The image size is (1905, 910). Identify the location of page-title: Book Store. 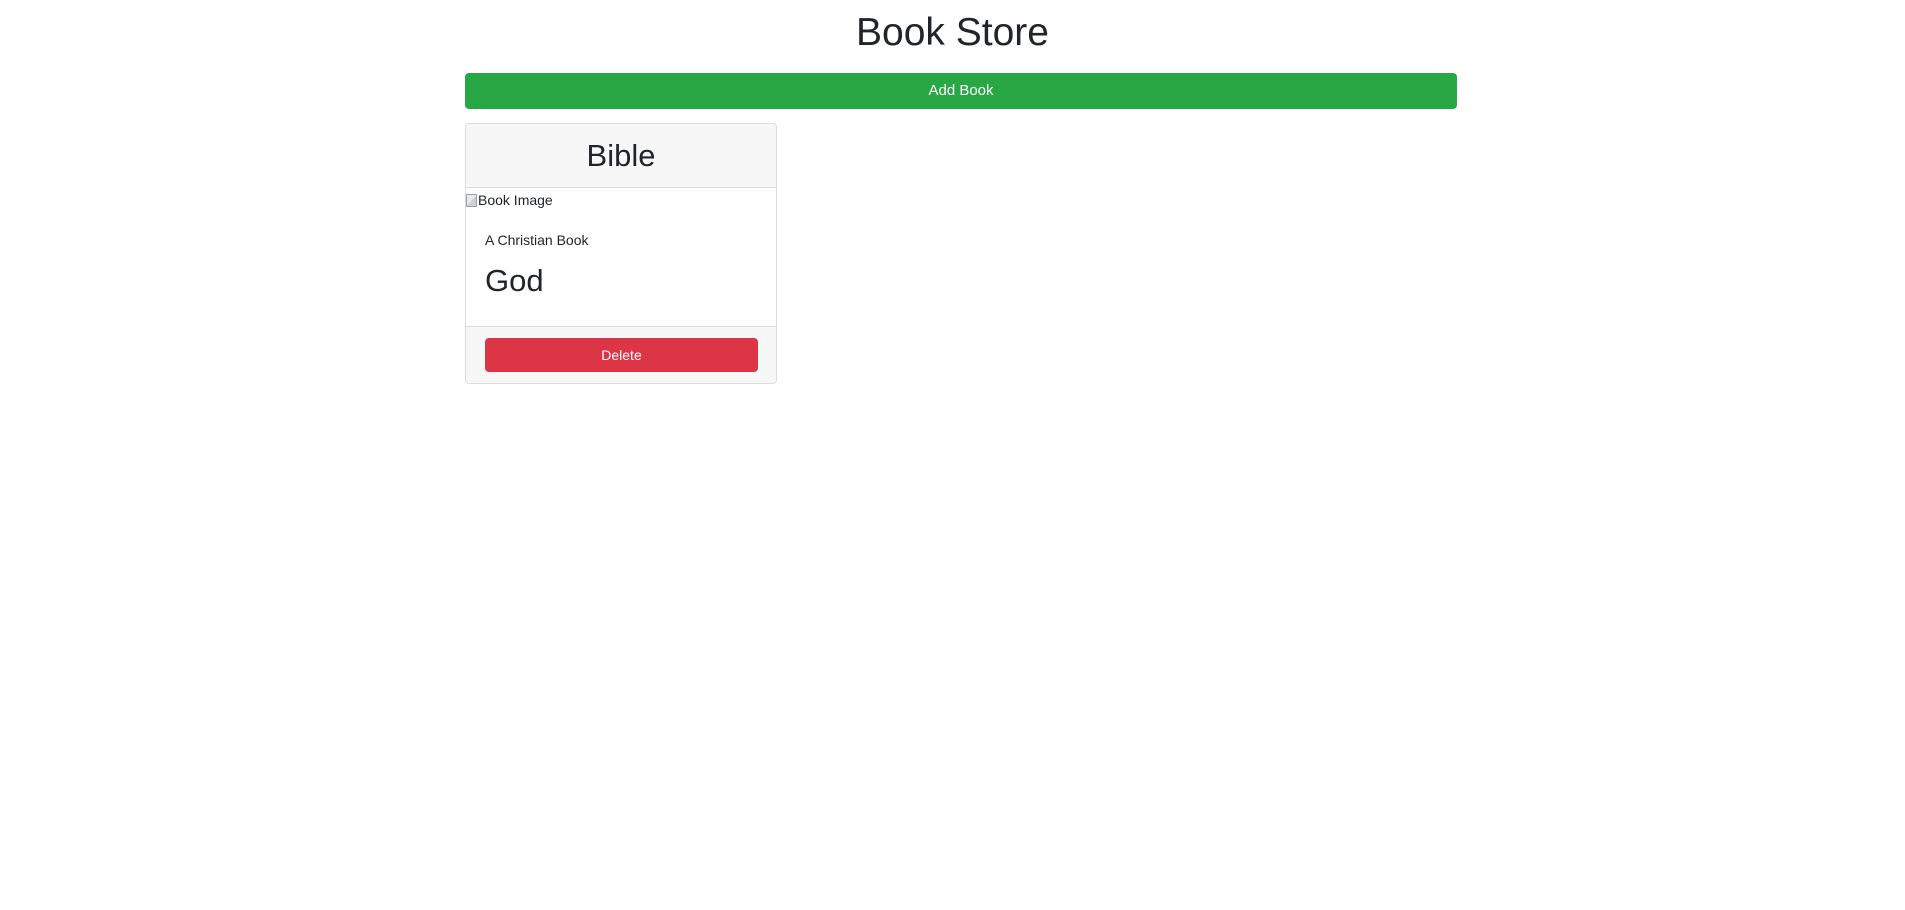
(952, 32).